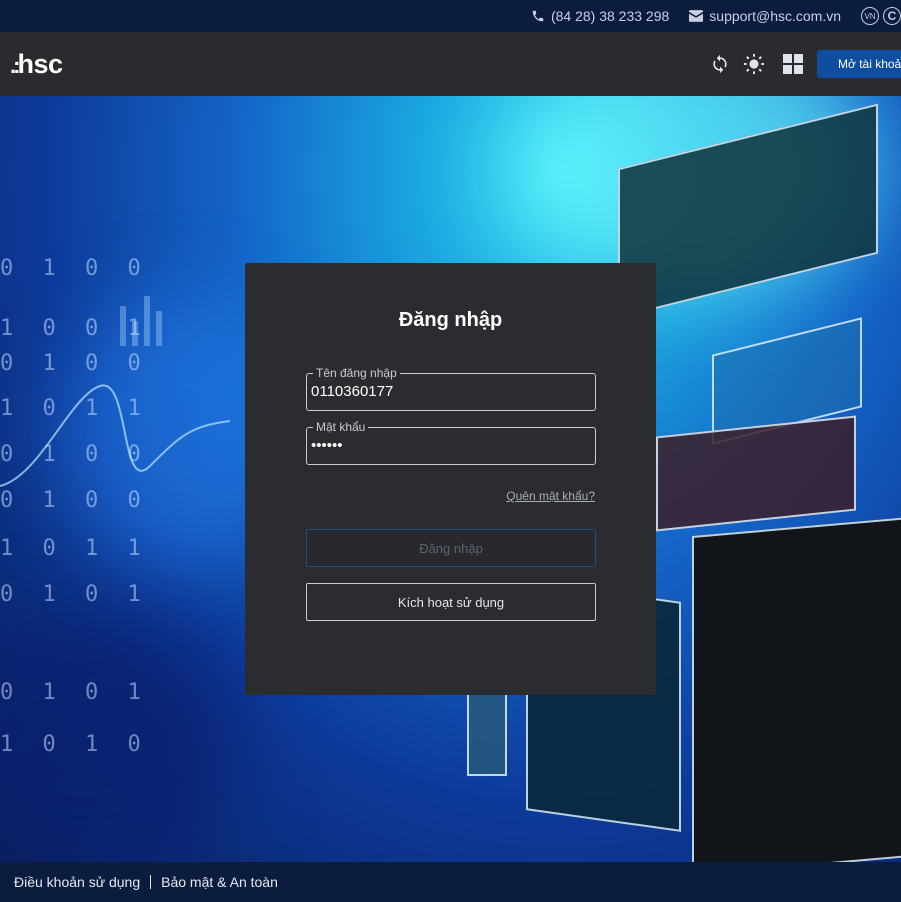 This screenshot has height=902, width=901. I want to click on username-field: Tên đăng nhập, so click(451, 388).